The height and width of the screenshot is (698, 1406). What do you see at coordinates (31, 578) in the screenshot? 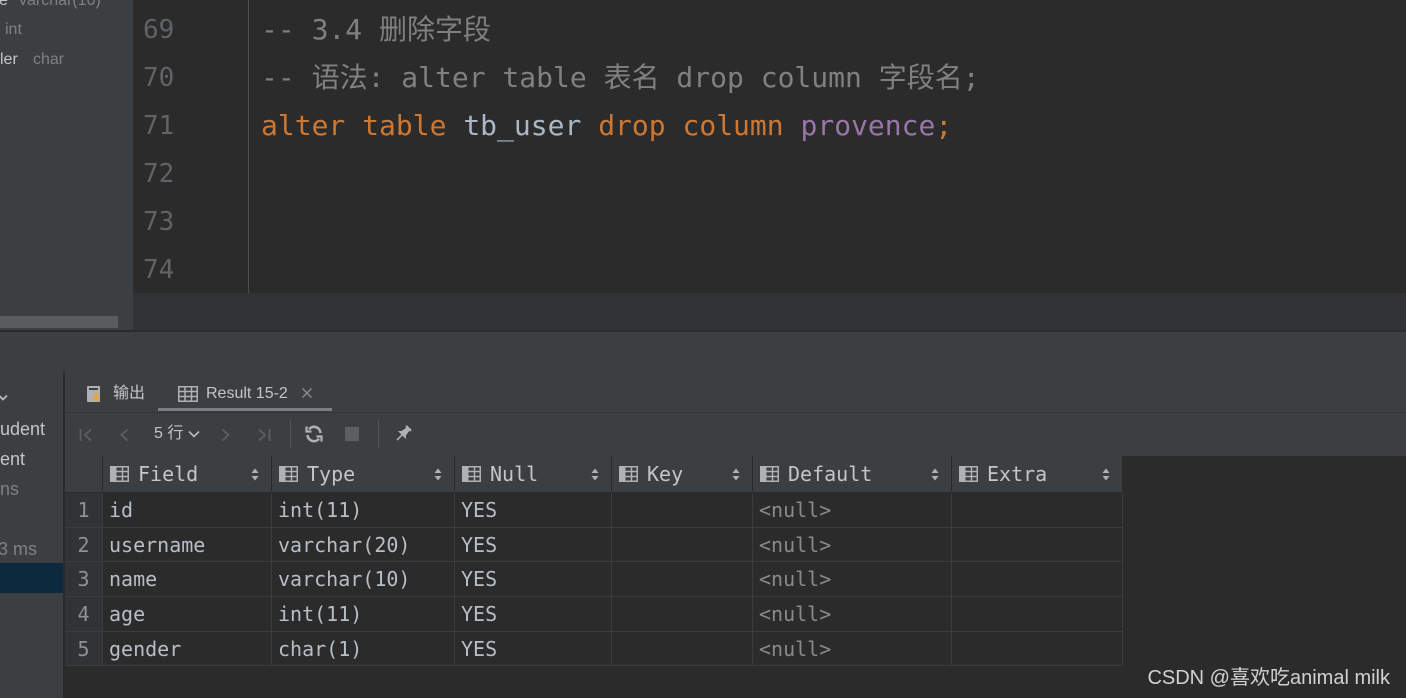
I see `selected-tree-row` at bounding box center [31, 578].